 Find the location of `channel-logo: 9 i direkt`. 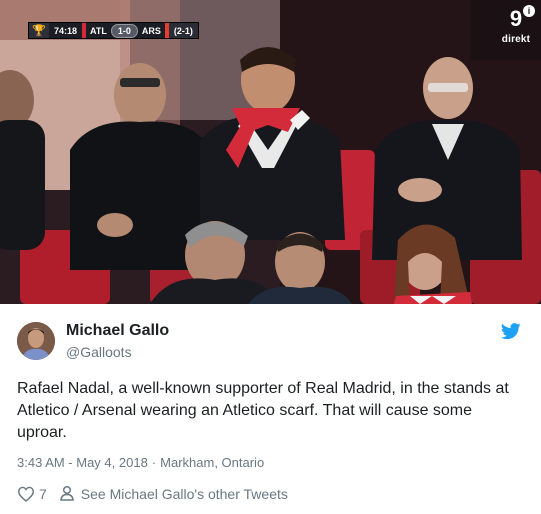

channel-logo: 9 i direkt is located at coordinates (518, 25).